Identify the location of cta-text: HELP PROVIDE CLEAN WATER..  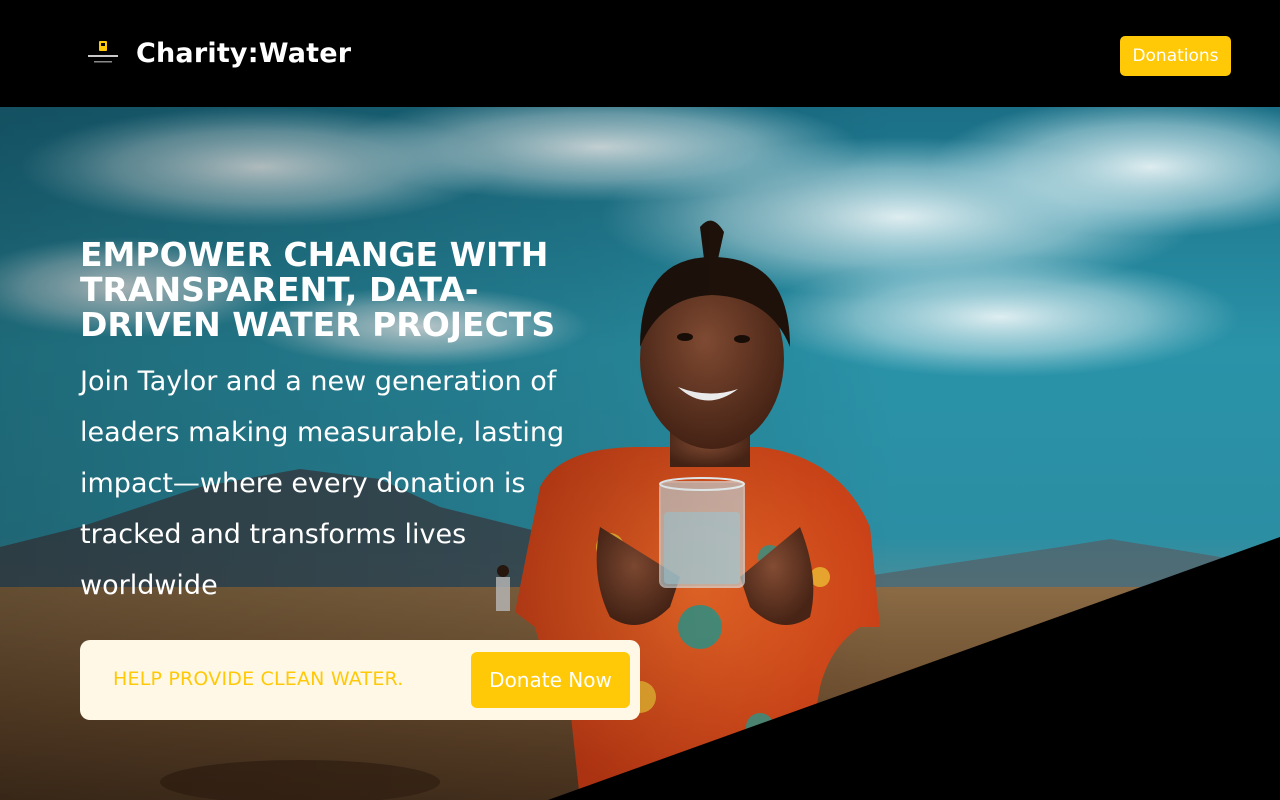
(258, 679).